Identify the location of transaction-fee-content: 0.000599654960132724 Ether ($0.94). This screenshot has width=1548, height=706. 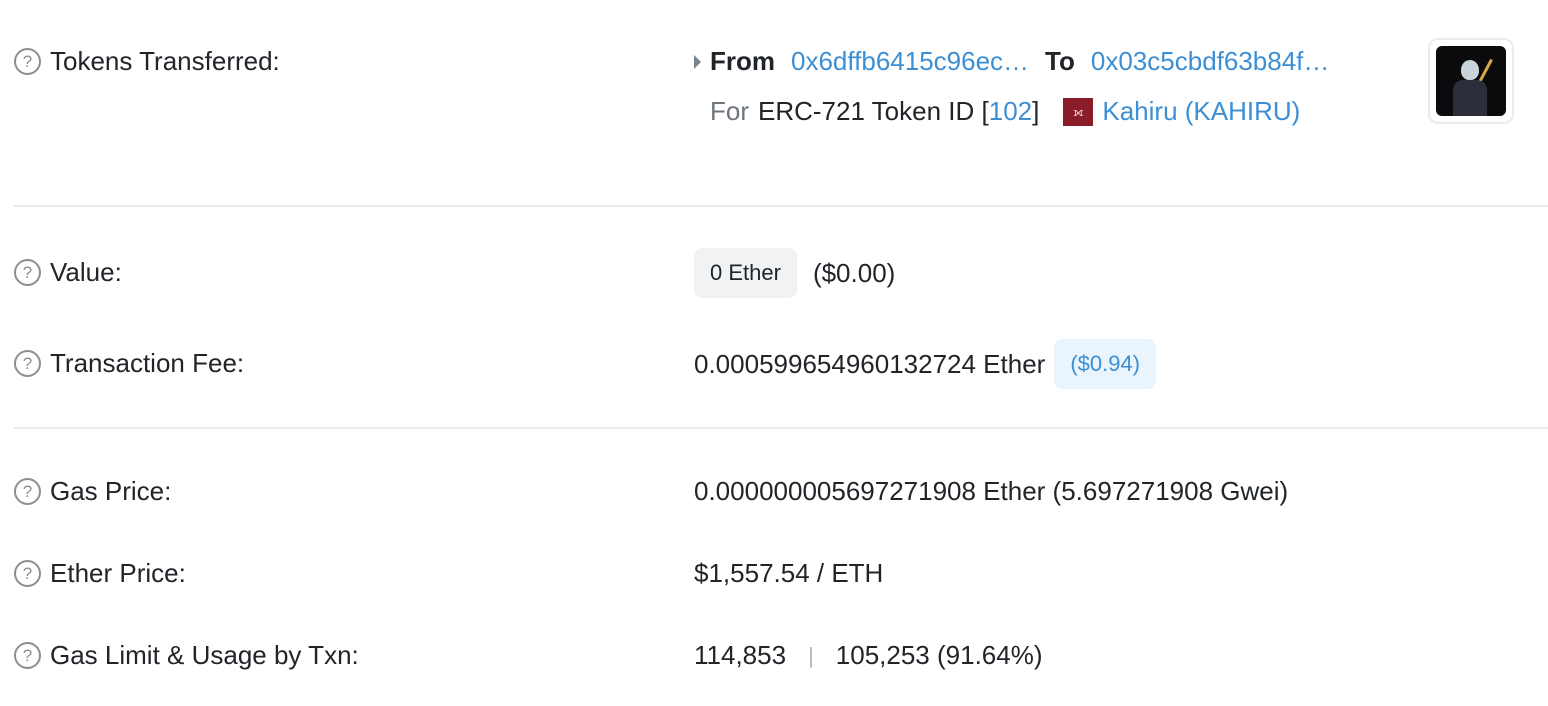
(925, 364).